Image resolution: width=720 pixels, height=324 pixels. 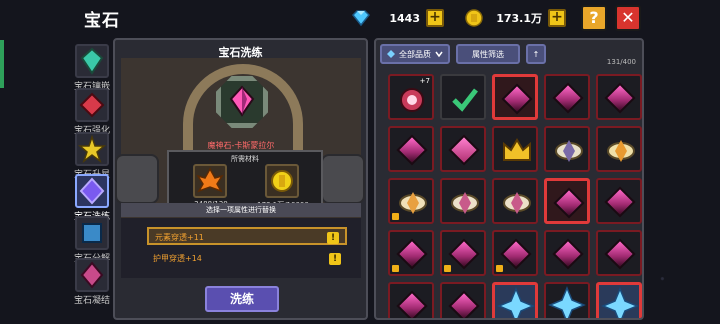 I want to click on selected-gem-icon, so click(x=242, y=101).